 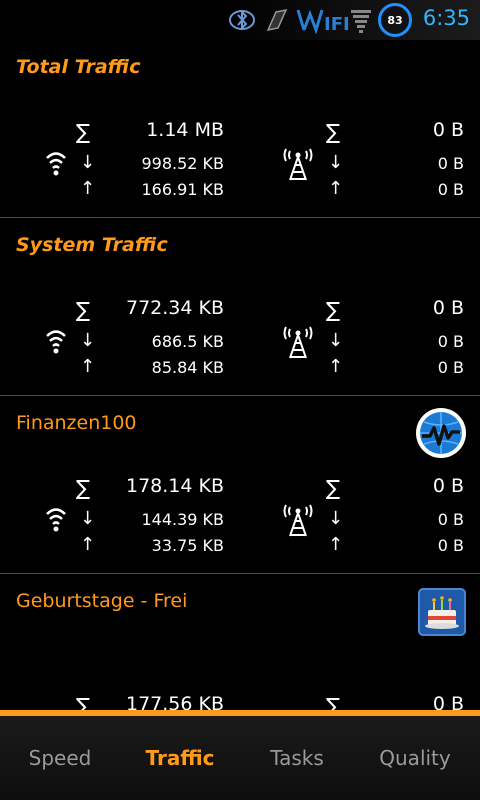 I want to click on wifi-down: 686.5 KB, so click(x=187, y=341).